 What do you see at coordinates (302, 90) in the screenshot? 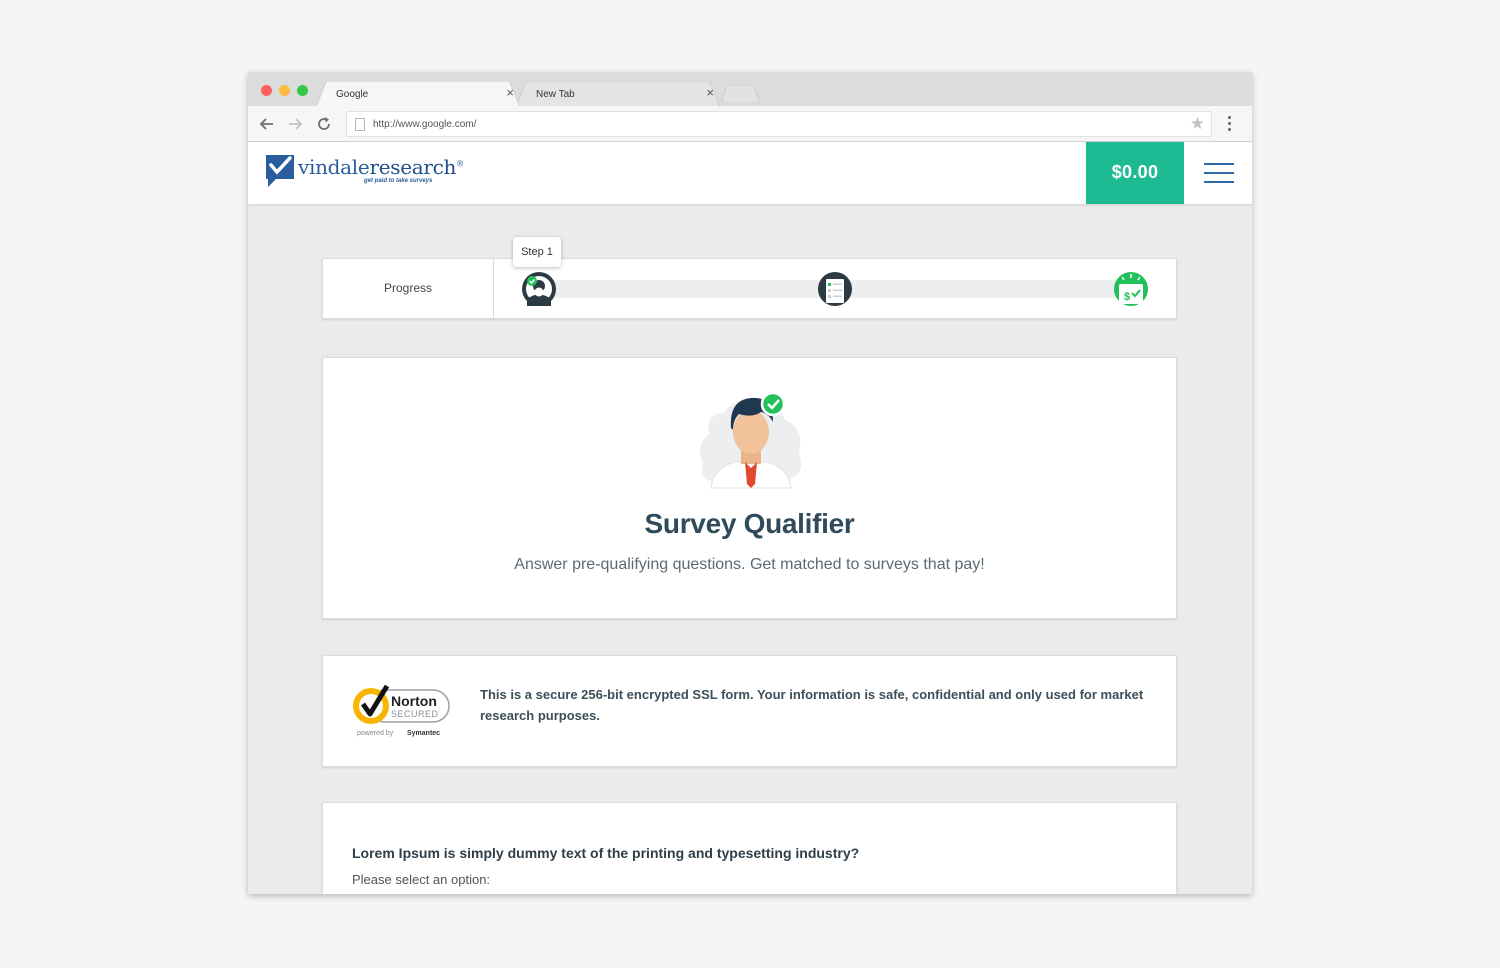
I see `maximize-window-button` at bounding box center [302, 90].